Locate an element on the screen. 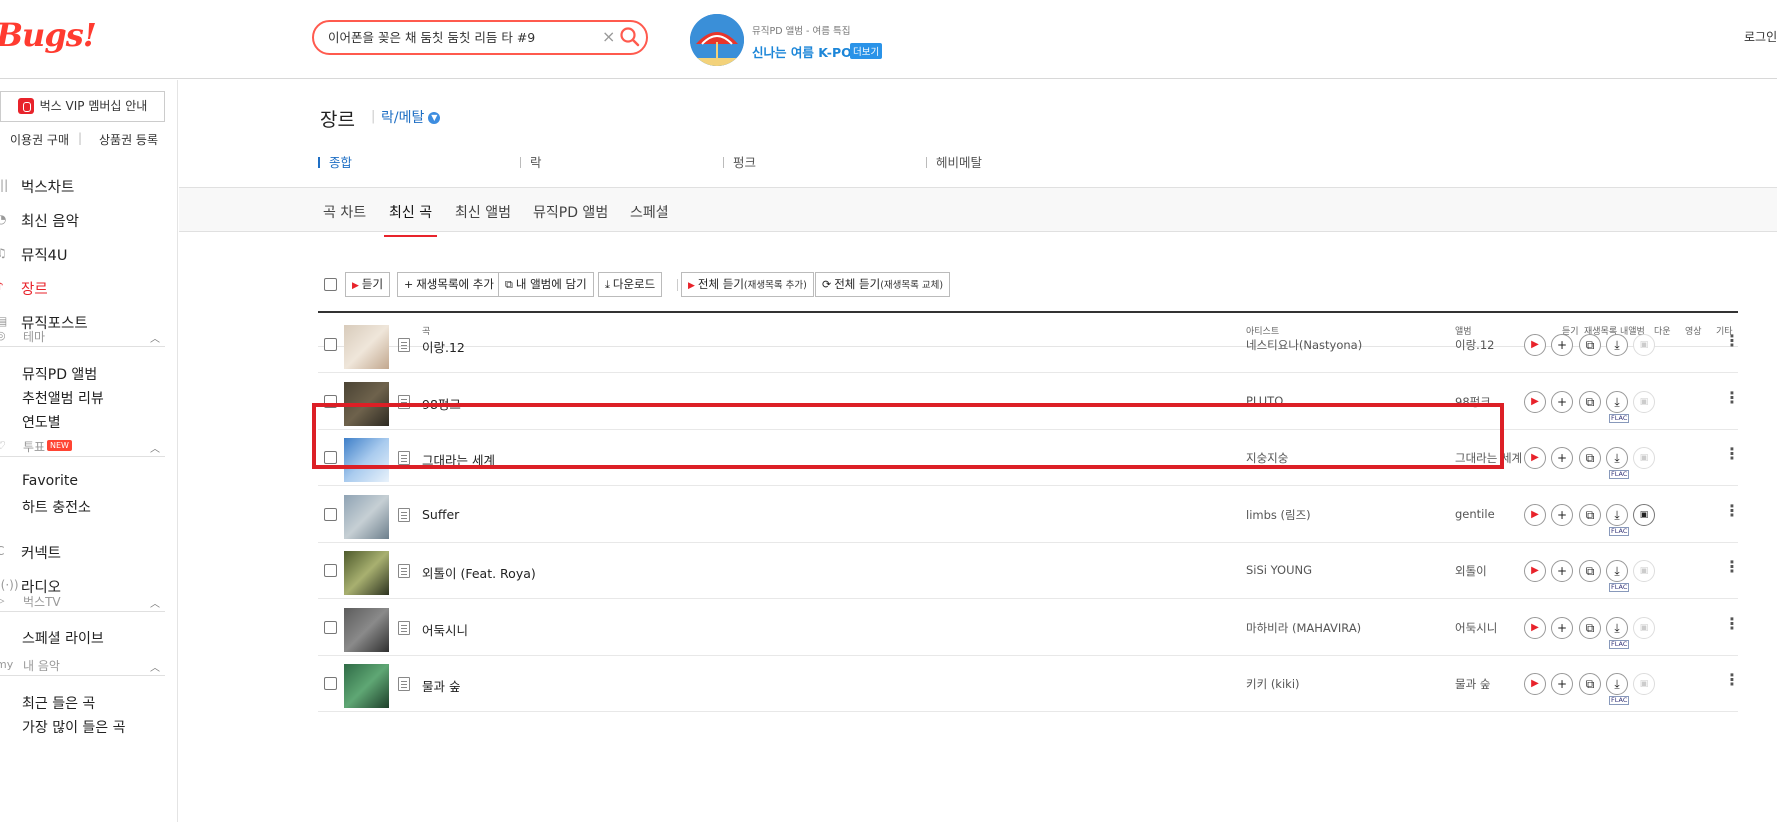  video-icon: ▣ is located at coordinates (1644, 514).